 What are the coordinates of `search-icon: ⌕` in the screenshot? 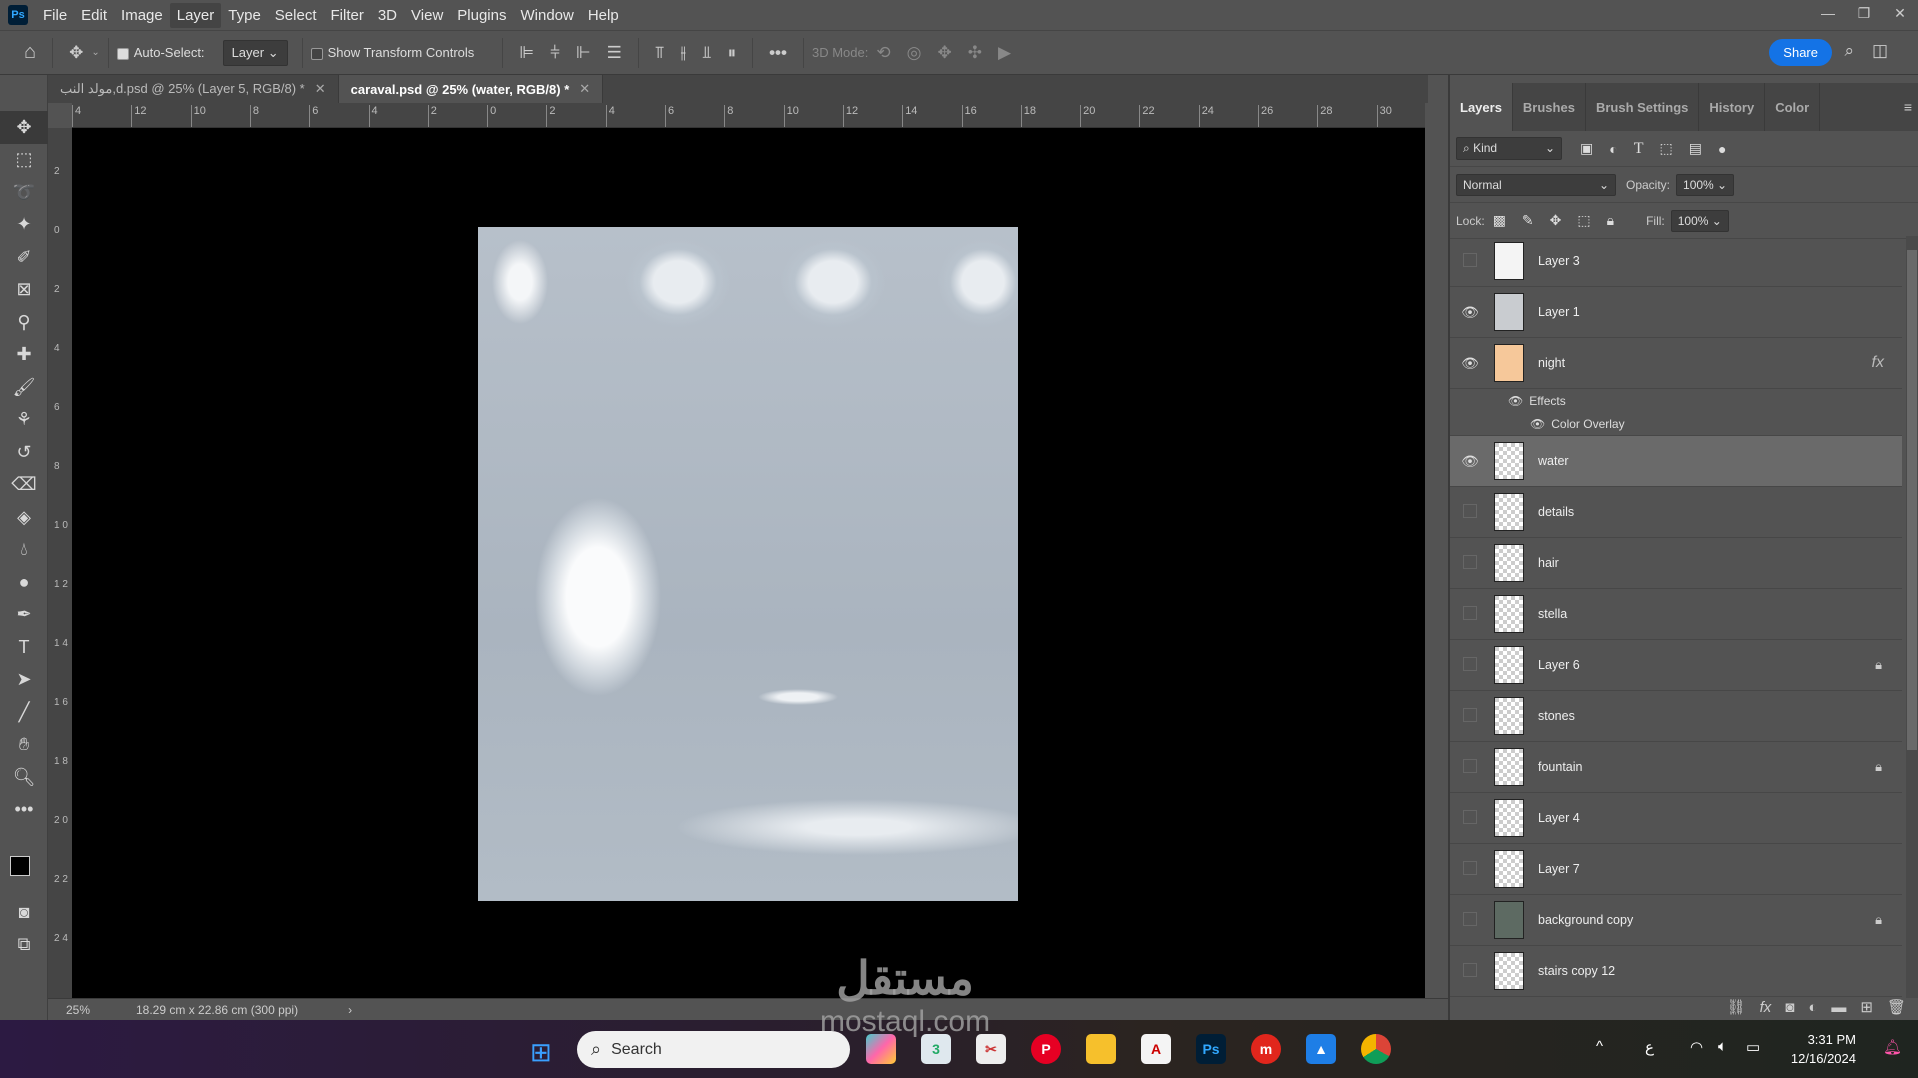 It's located at (1849, 51).